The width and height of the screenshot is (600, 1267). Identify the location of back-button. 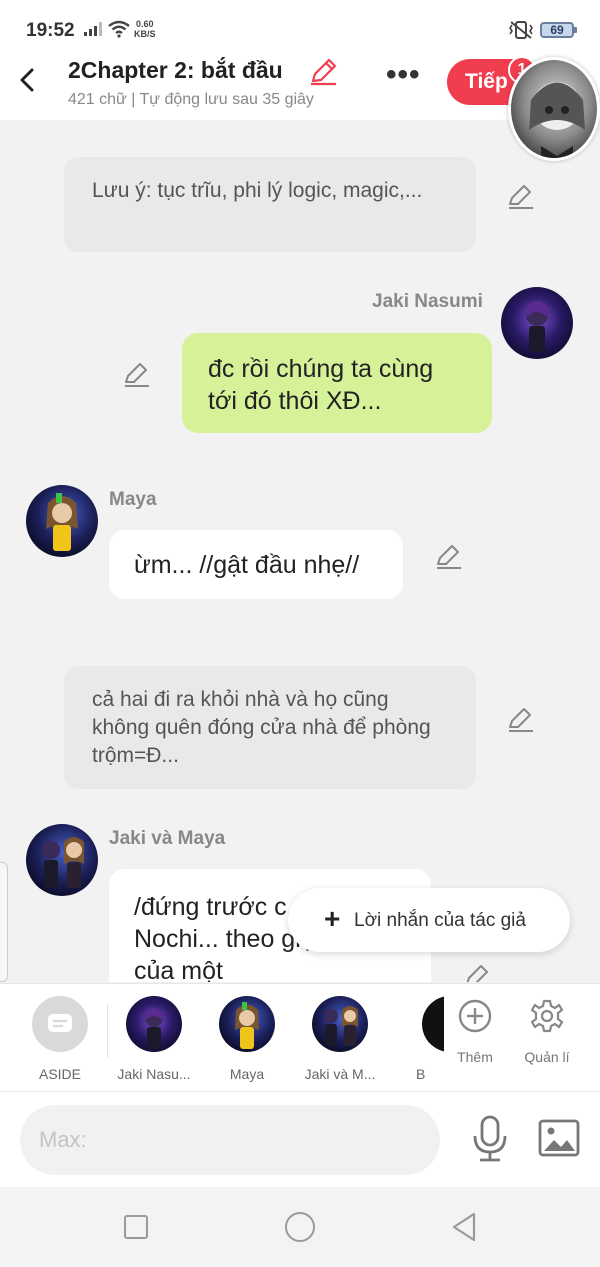
(29, 80).